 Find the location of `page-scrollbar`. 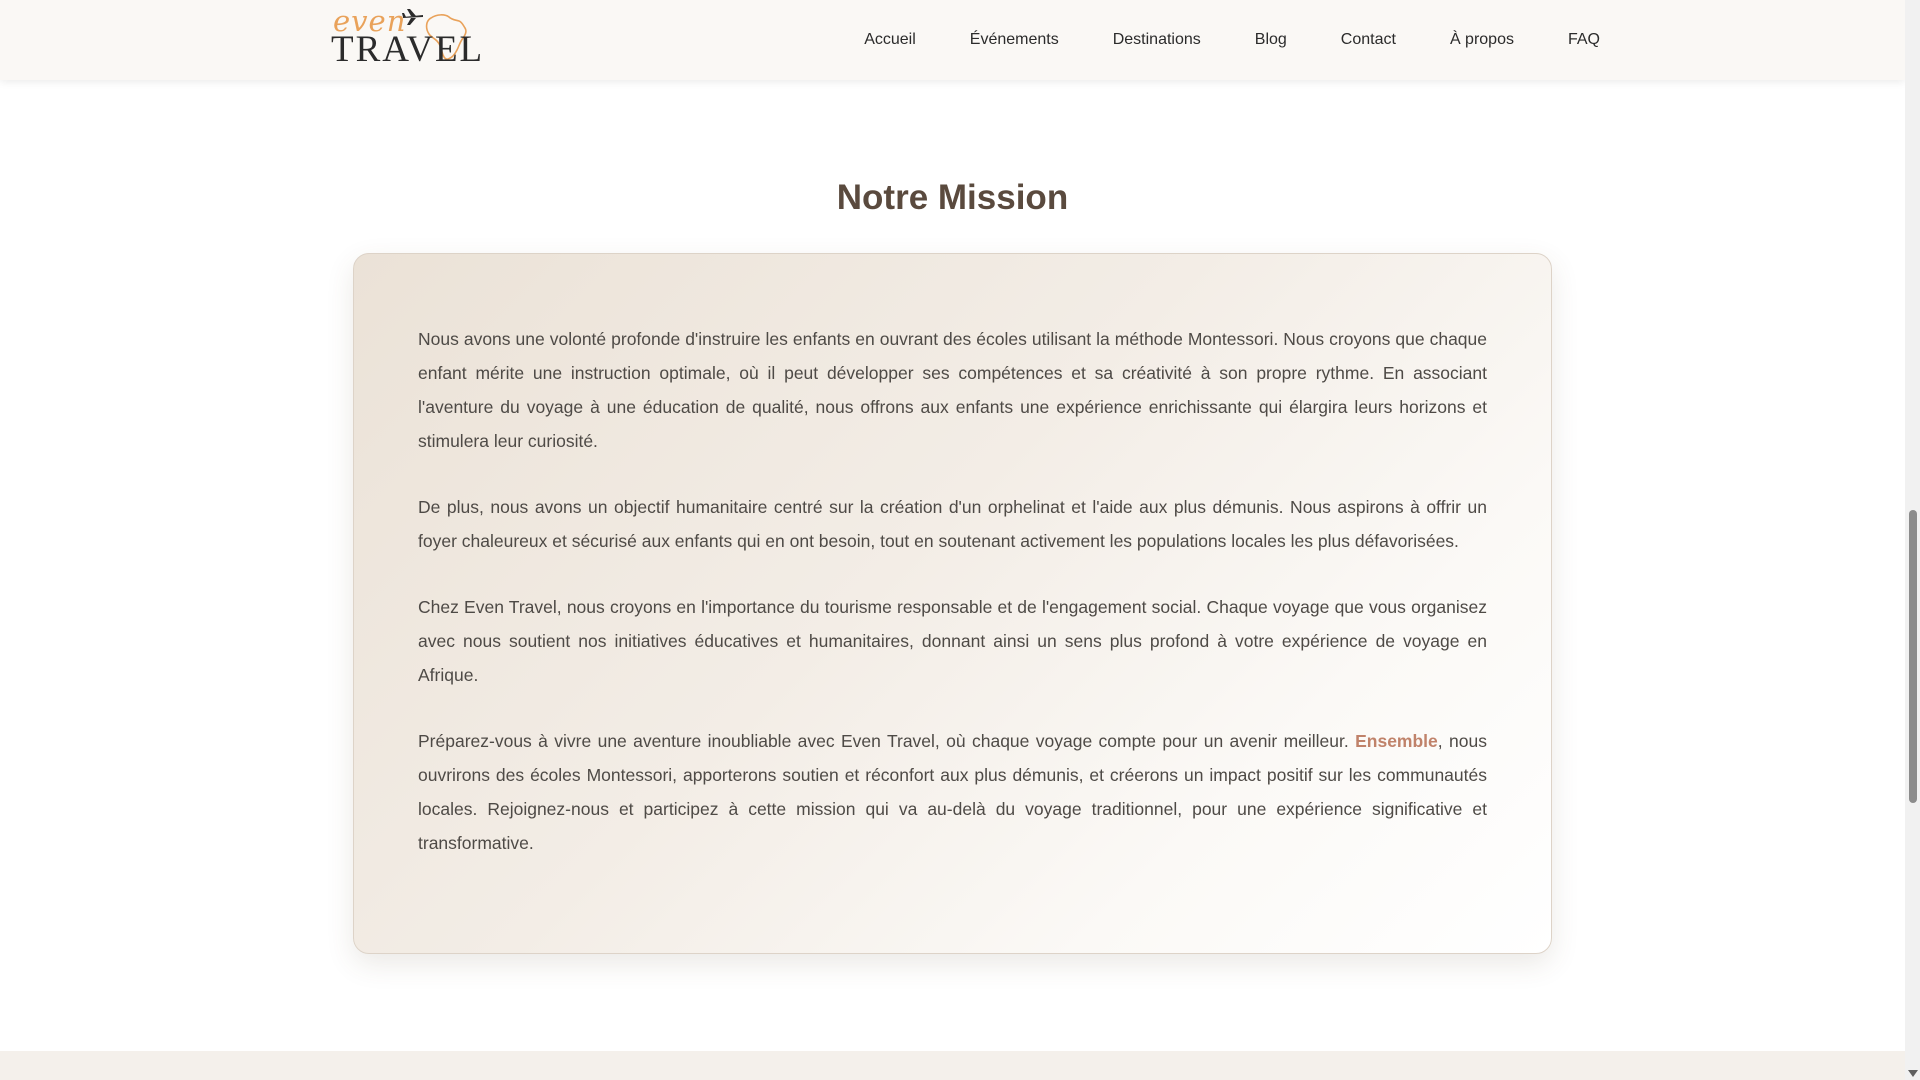

page-scrollbar is located at coordinates (1912, 540).